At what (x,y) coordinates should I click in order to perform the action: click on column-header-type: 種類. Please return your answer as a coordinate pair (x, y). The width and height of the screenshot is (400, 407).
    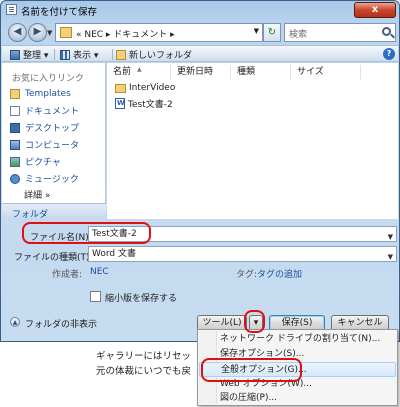
    Looking at the image, I should click on (261, 72).